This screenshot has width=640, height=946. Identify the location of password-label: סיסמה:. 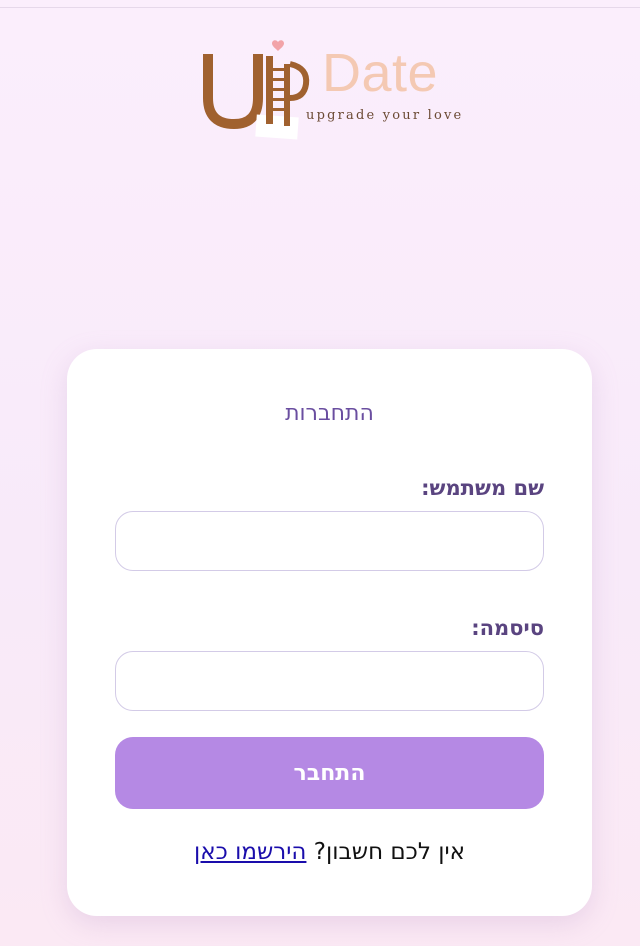
(507, 628).